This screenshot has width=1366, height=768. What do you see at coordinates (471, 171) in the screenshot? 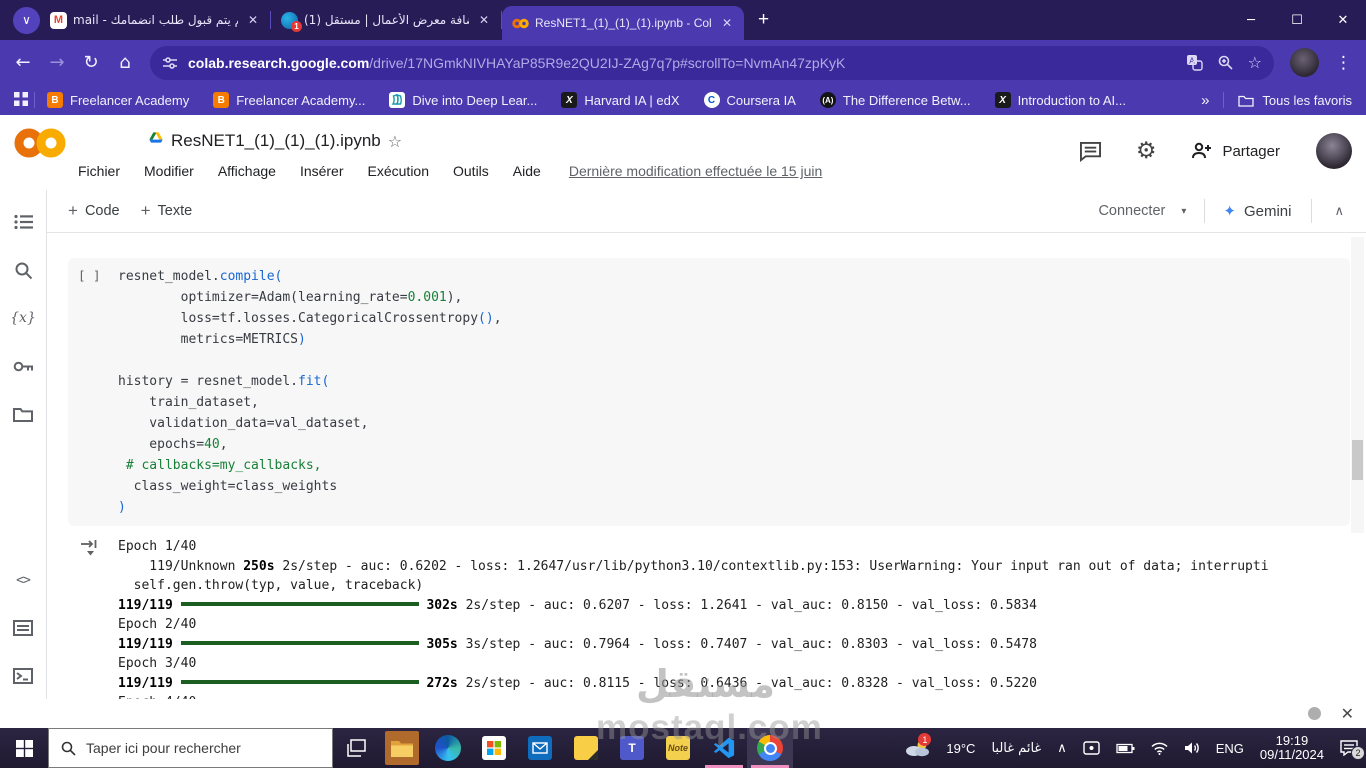
I see `menu-outils: Outils` at bounding box center [471, 171].